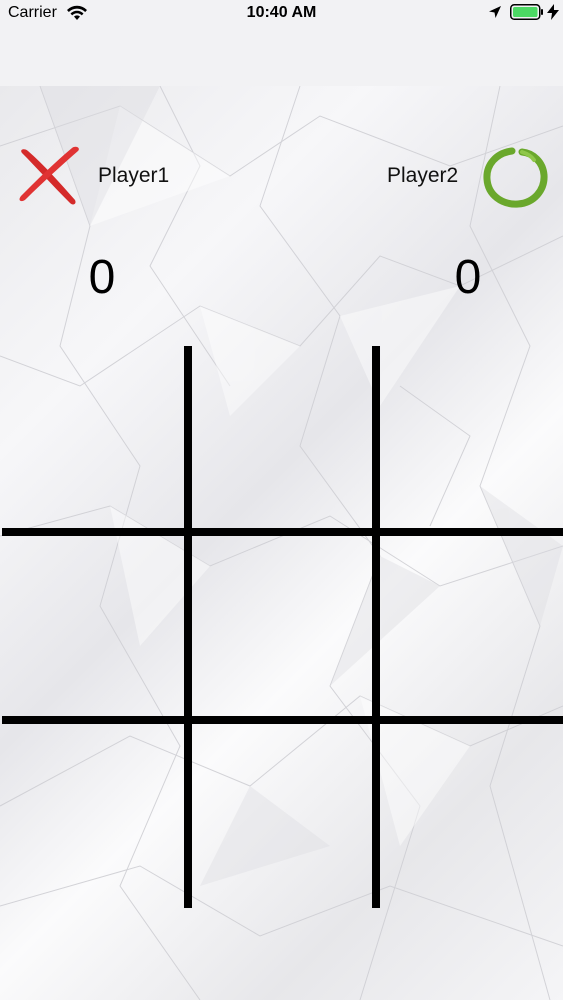 The image size is (563, 1000). Describe the element at coordinates (495, 12) in the screenshot. I see `location-arrow-icon` at that location.